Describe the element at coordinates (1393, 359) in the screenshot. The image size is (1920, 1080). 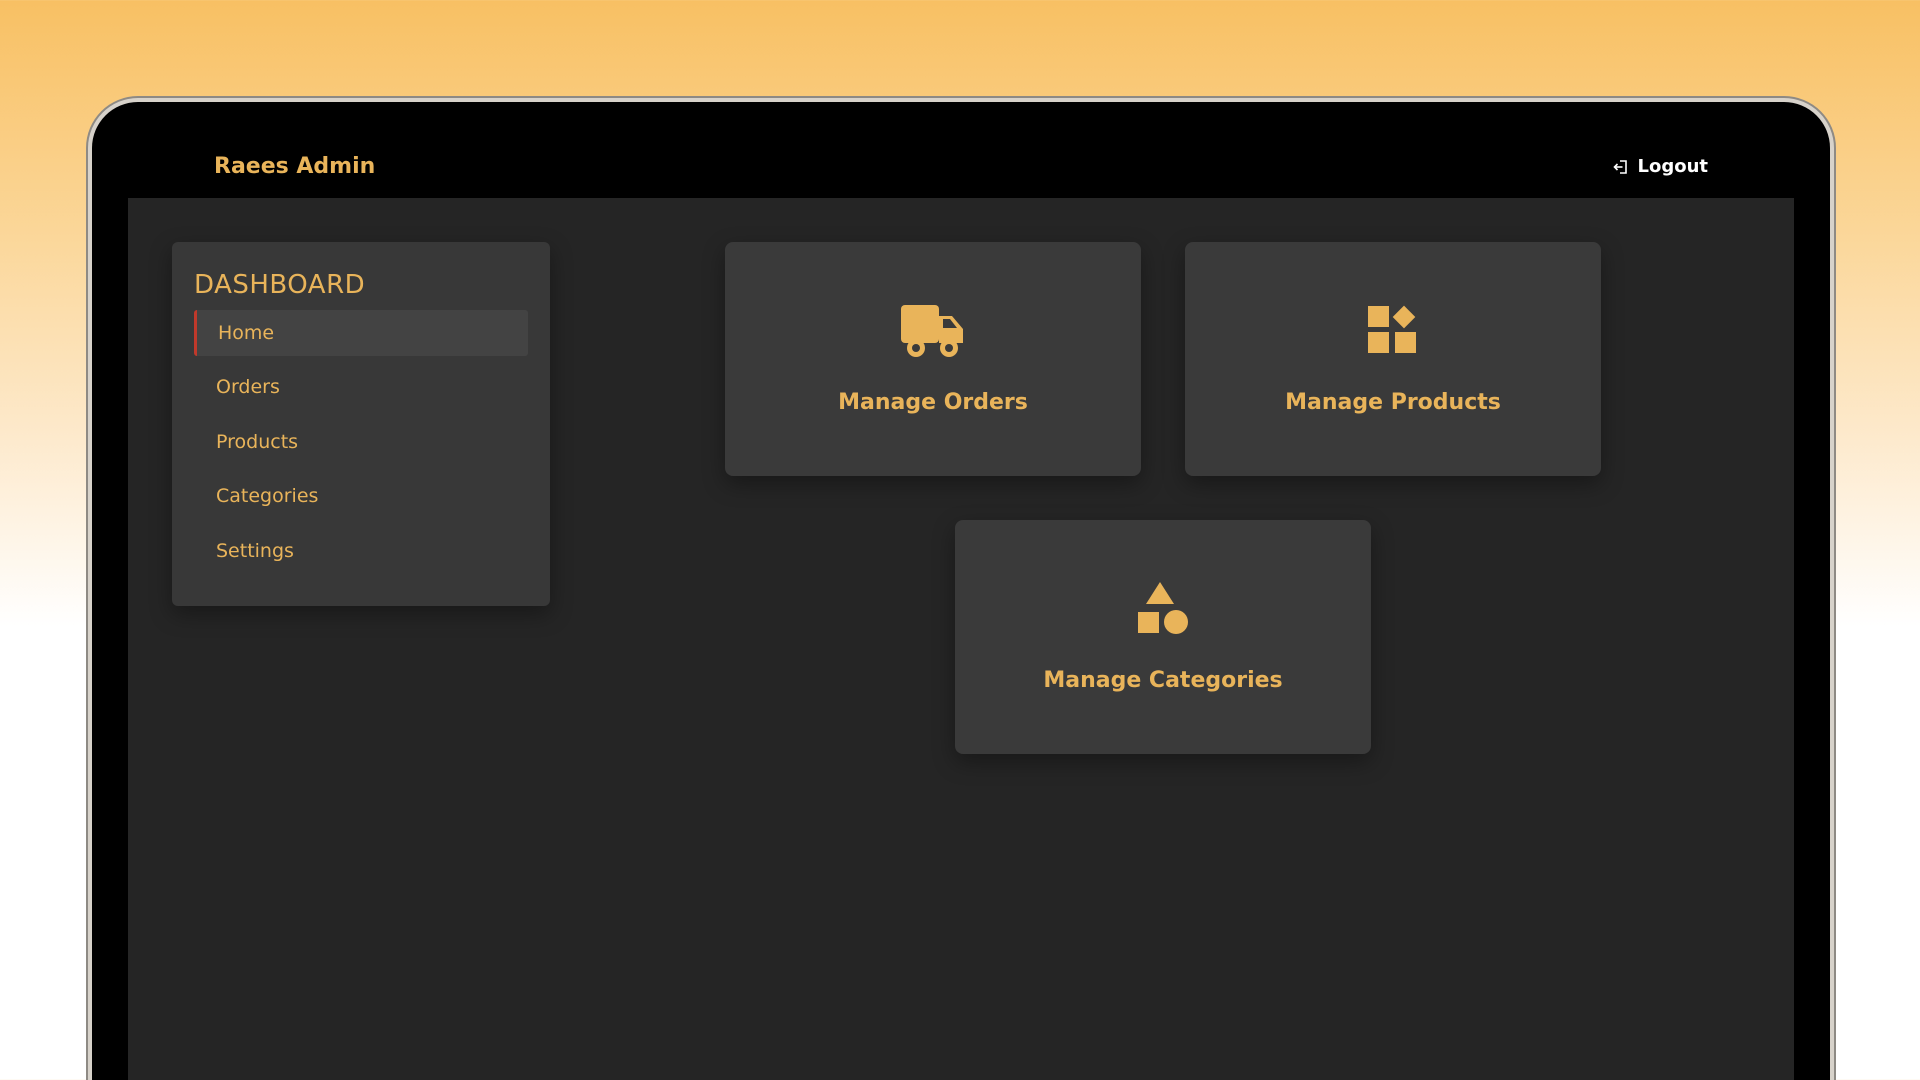
I see `manage-products-card: Manage Products` at that location.